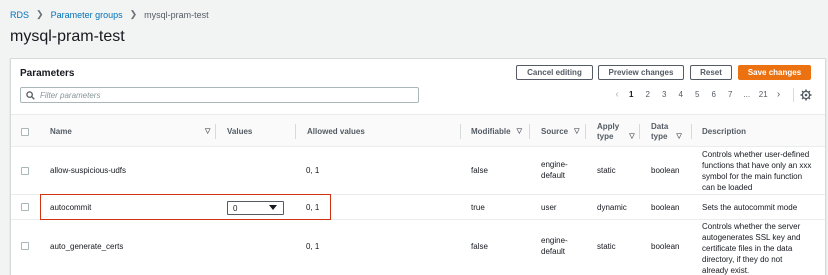  Describe the element at coordinates (336, 131) in the screenshot. I see `header-allowed-values: Allowed values` at that location.